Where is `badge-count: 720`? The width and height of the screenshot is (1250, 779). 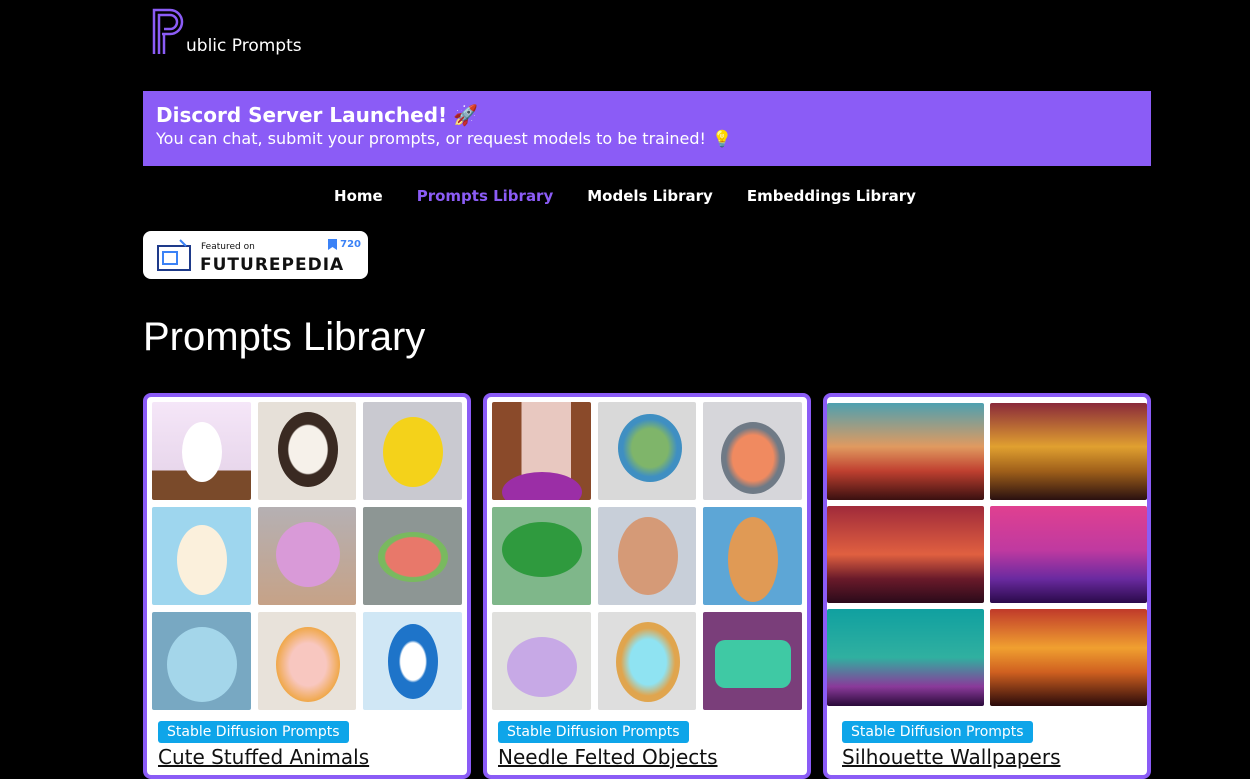
badge-count: 720 is located at coordinates (344, 244).